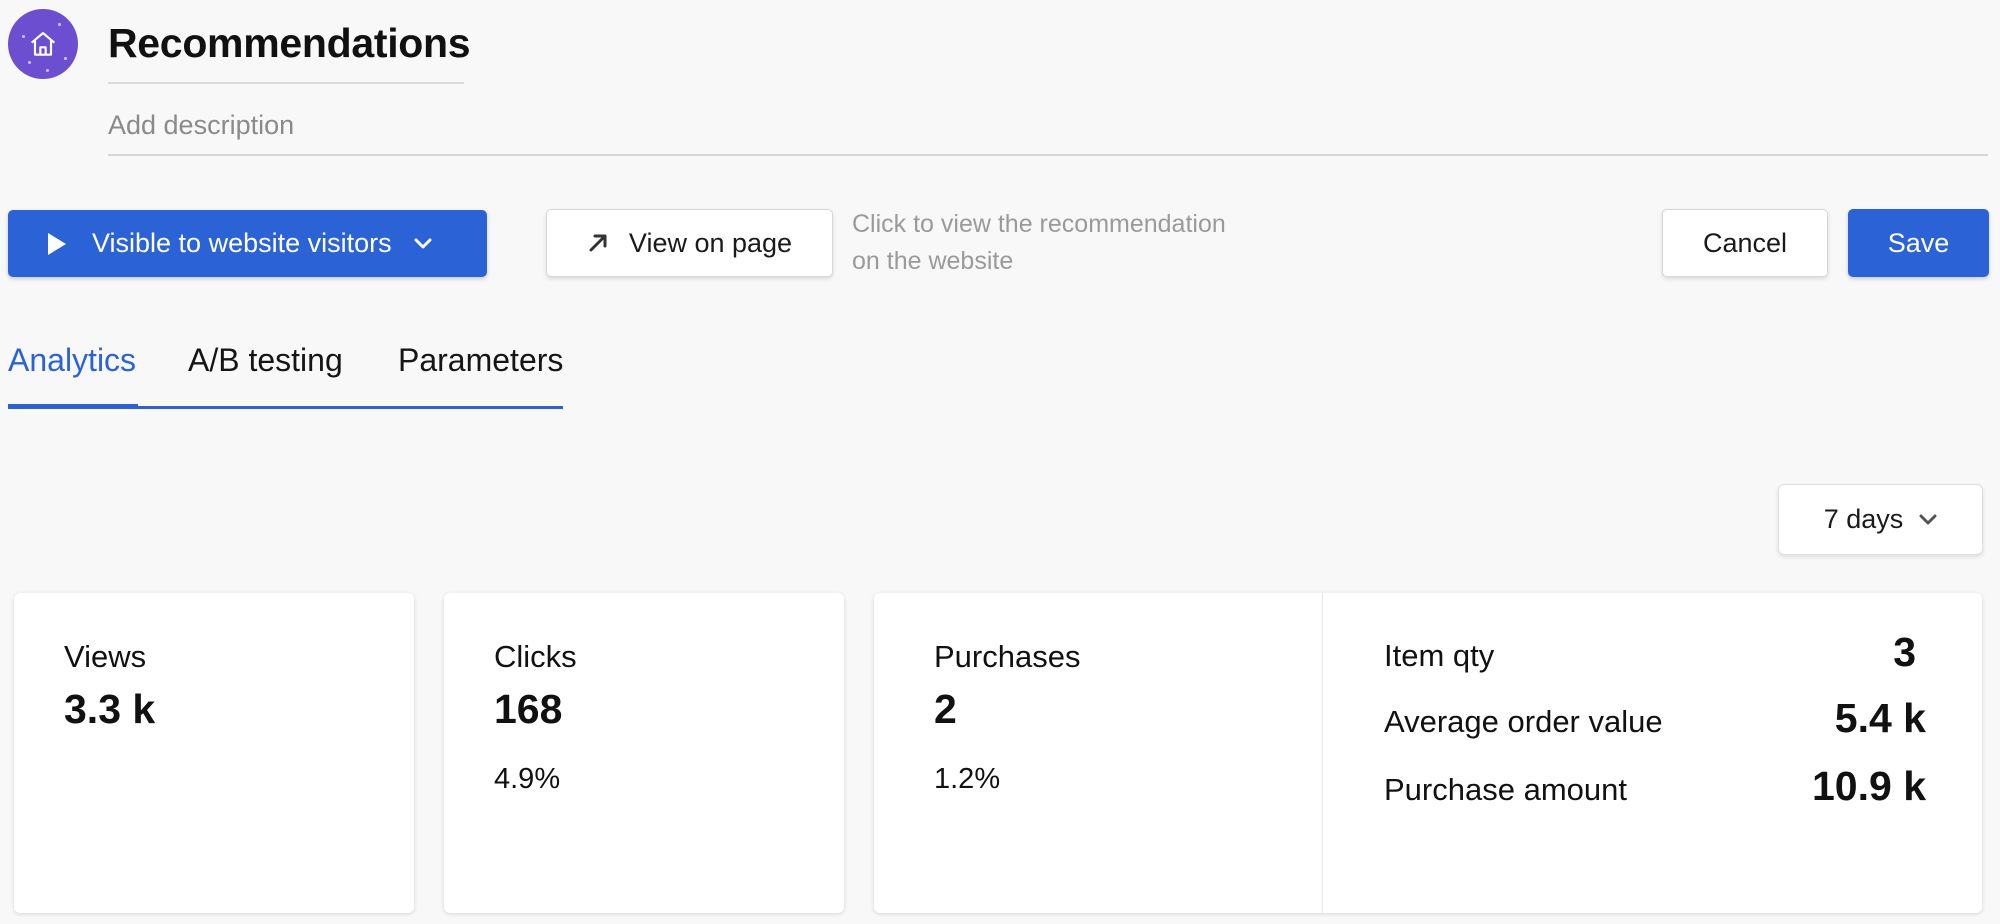 The height and width of the screenshot is (924, 2000). I want to click on play-icon, so click(57, 243).